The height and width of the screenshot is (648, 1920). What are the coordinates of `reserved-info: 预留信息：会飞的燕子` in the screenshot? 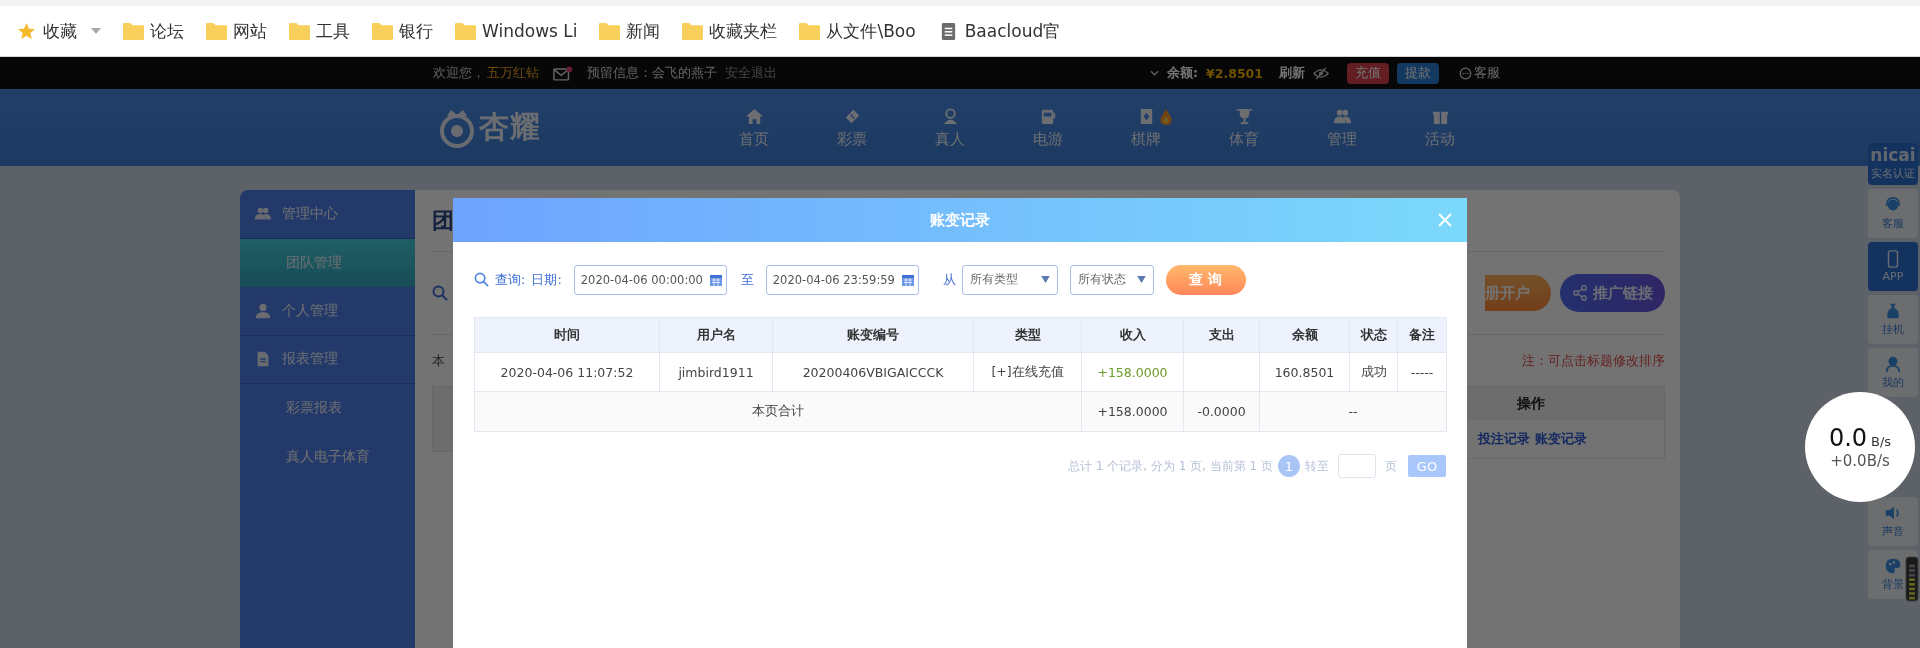 It's located at (652, 73).